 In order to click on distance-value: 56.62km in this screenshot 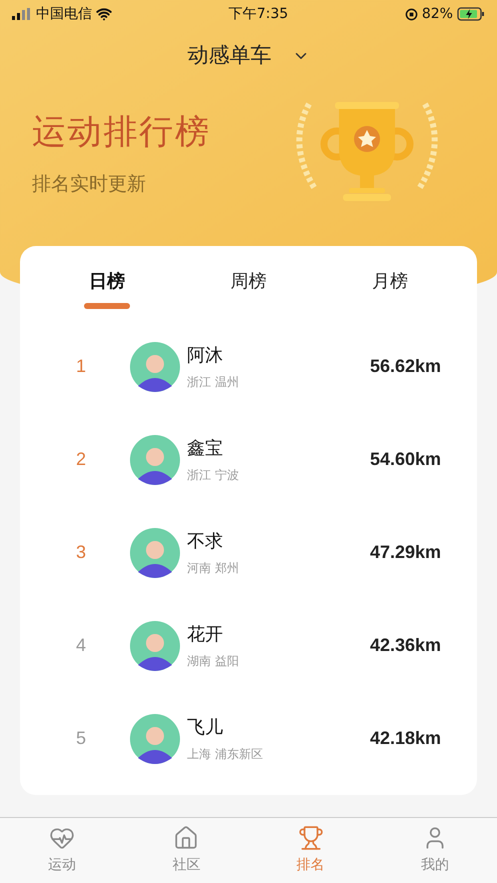, I will do `click(405, 366)`.